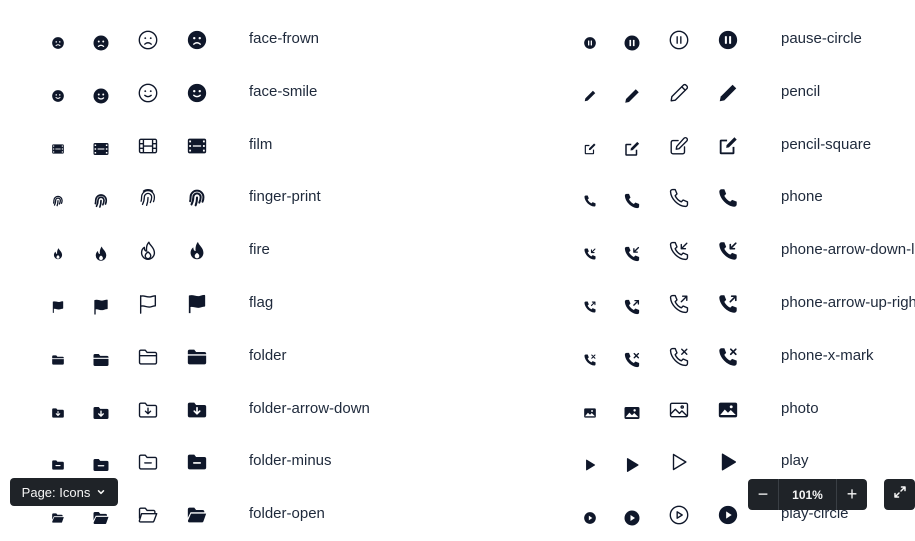 This screenshot has height=541, width=915. What do you see at coordinates (852, 494) in the screenshot?
I see `zoom-in-button: +` at bounding box center [852, 494].